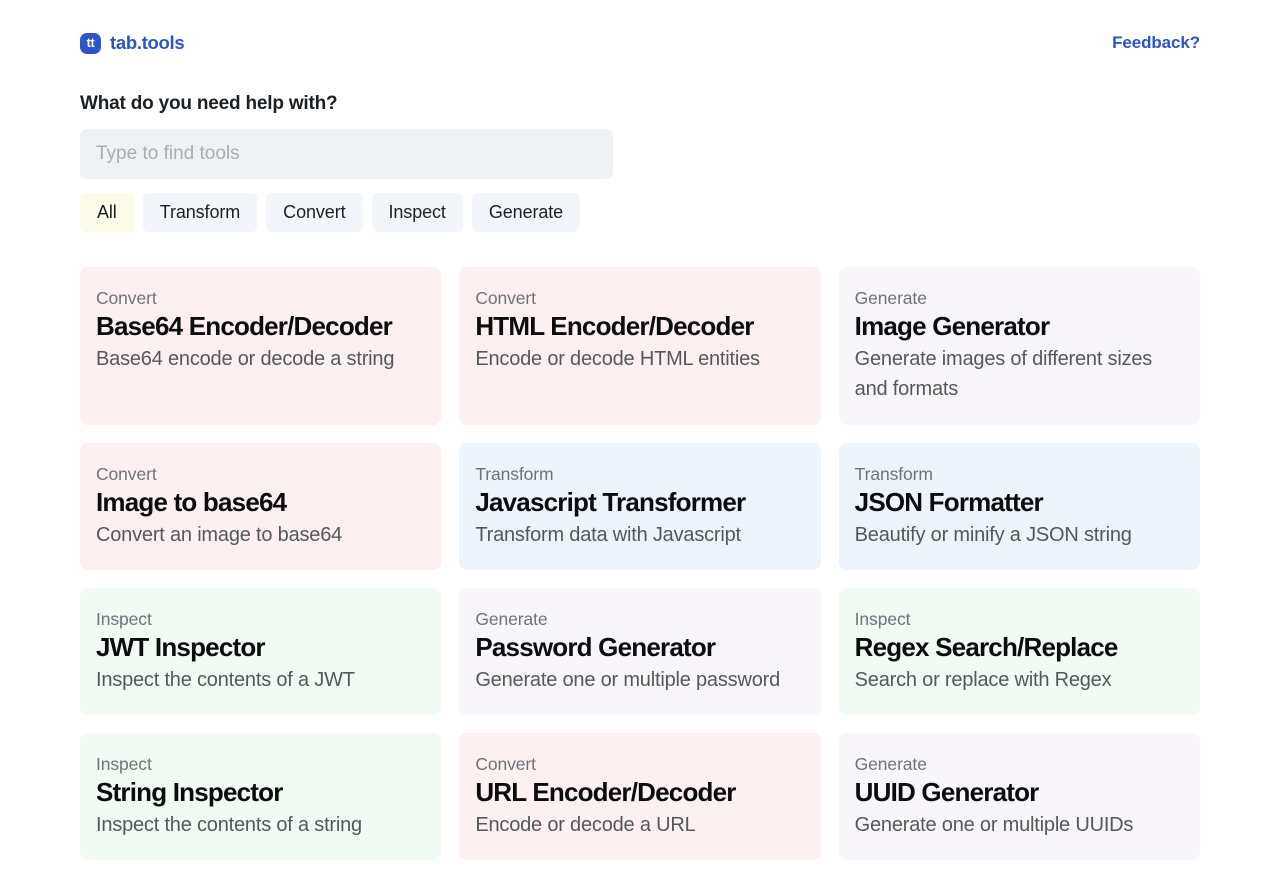 The image size is (1280, 896). What do you see at coordinates (191, 502) in the screenshot?
I see `tool-card-title: Image to base64` at bounding box center [191, 502].